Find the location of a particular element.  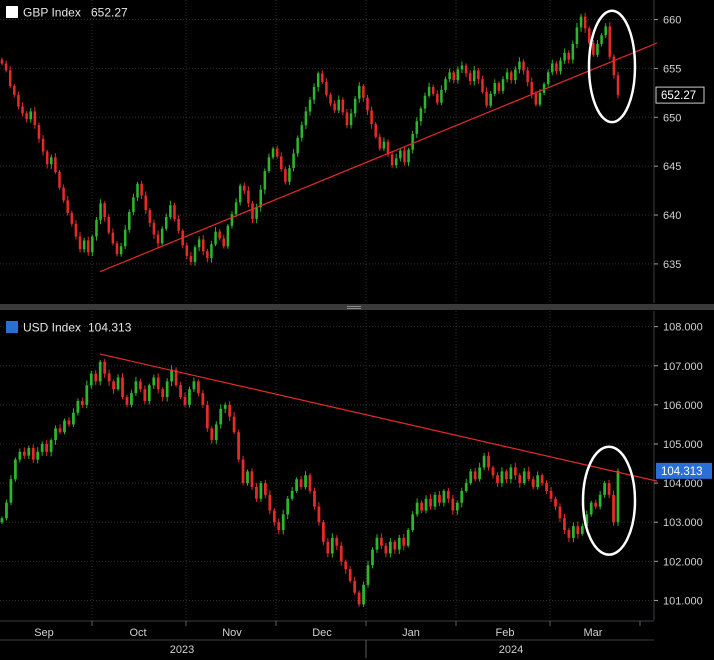

usd-last-price-label: 104.313 is located at coordinates (682, 472).